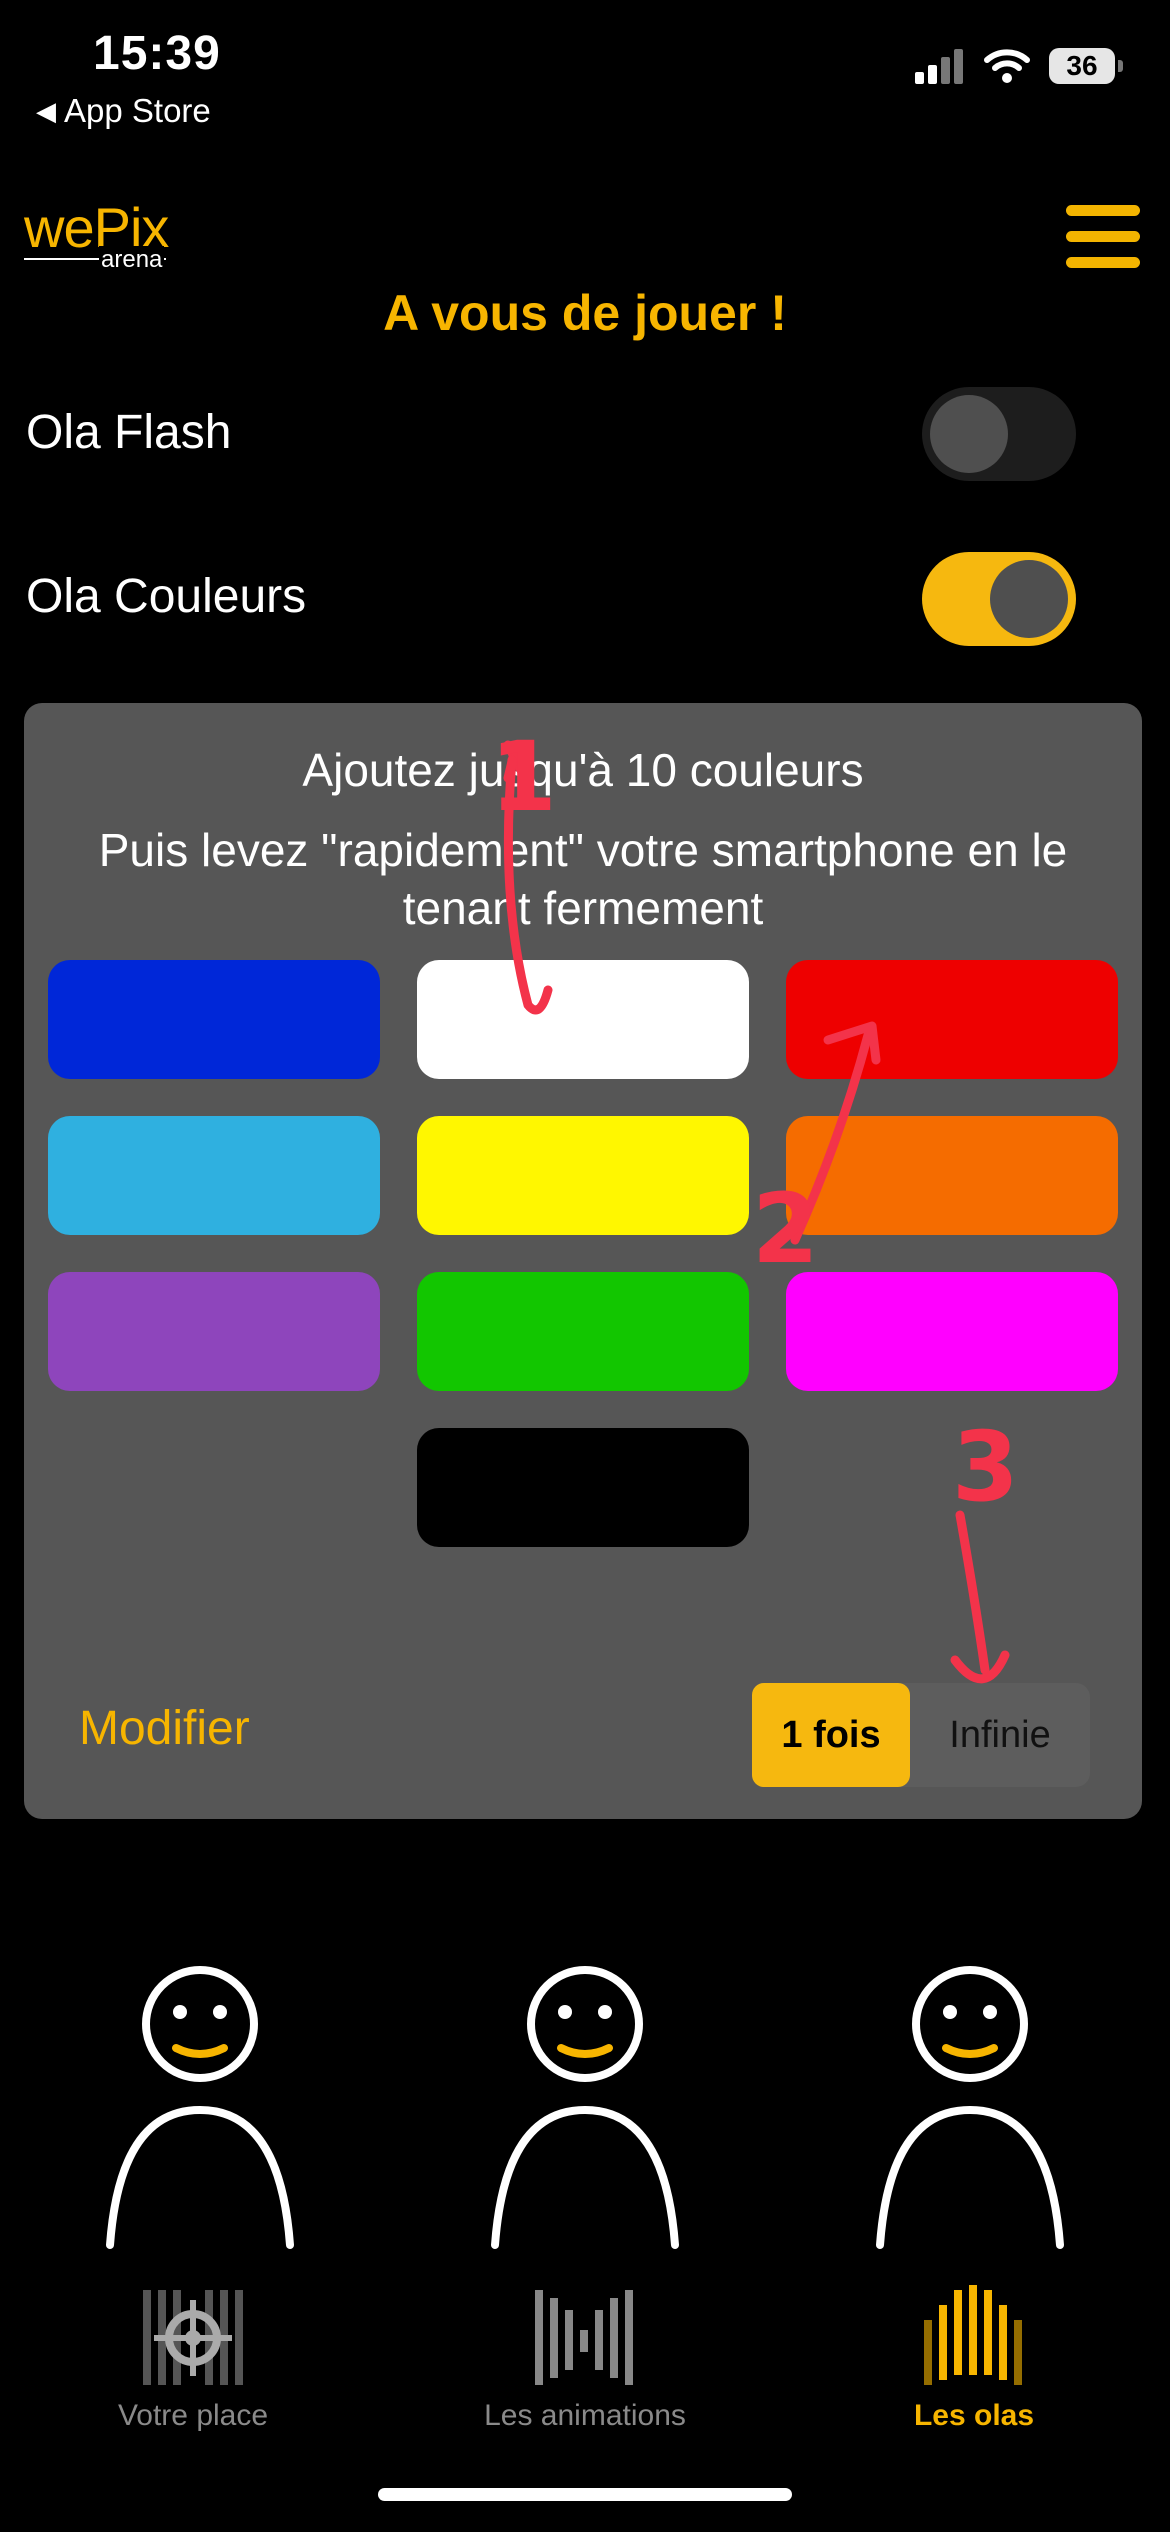 Image resolution: width=1170 pixels, height=2532 pixels. I want to click on logo-arena: arena, so click(132, 260).